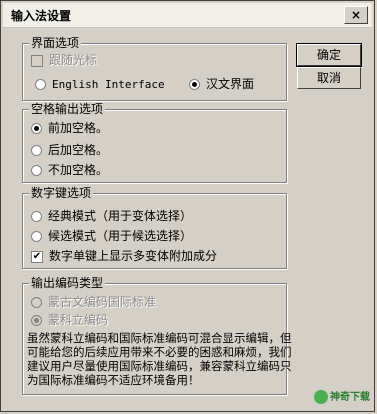 The height and width of the screenshot is (414, 377). I want to click on show-variants-label: 数字单键上显示多变体附加成分, so click(133, 256).